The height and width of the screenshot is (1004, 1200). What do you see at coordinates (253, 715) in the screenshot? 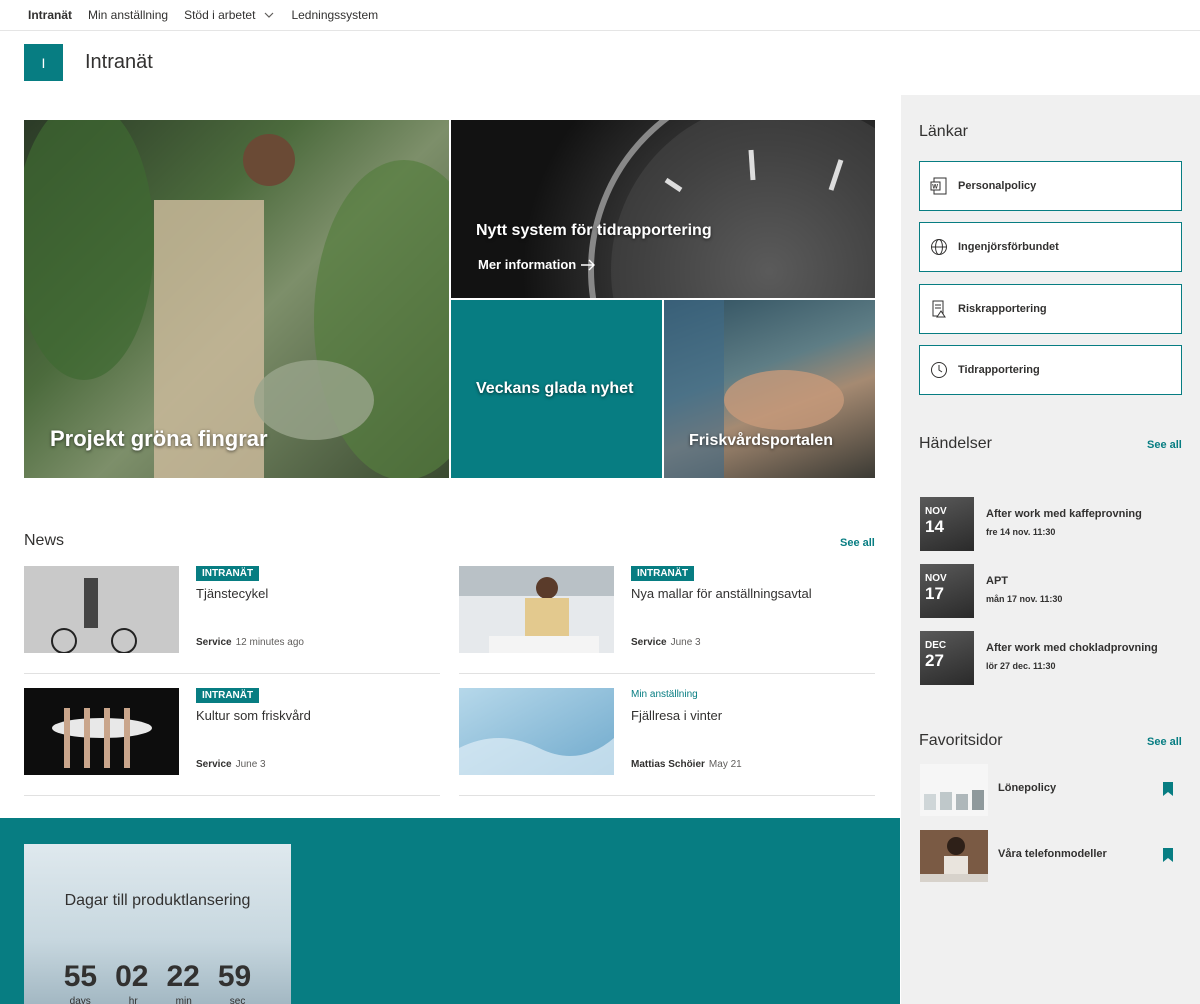
I see `news-title: Kultur som friskvård` at bounding box center [253, 715].